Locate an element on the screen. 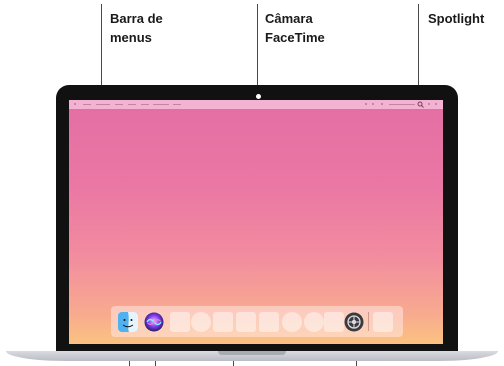  menu-bar-callout: Barra de menus is located at coordinates (136, 28).